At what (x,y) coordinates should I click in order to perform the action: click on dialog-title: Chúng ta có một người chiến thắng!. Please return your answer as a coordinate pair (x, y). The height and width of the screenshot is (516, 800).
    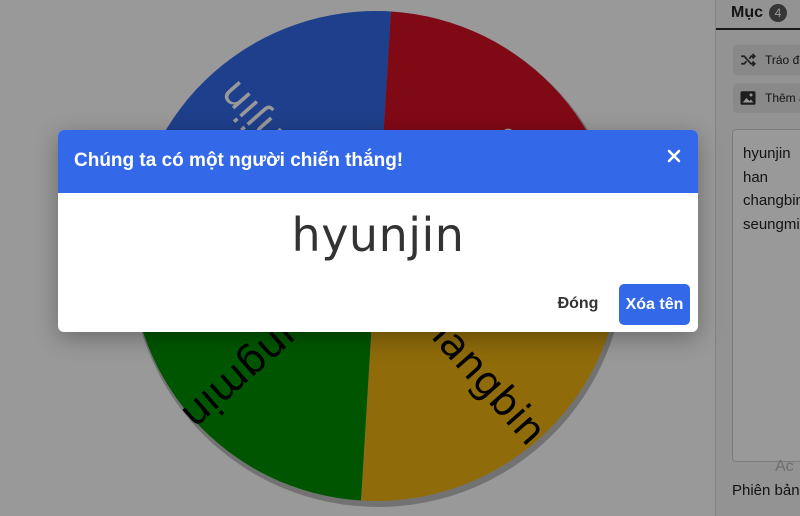
    Looking at the image, I should click on (239, 160).